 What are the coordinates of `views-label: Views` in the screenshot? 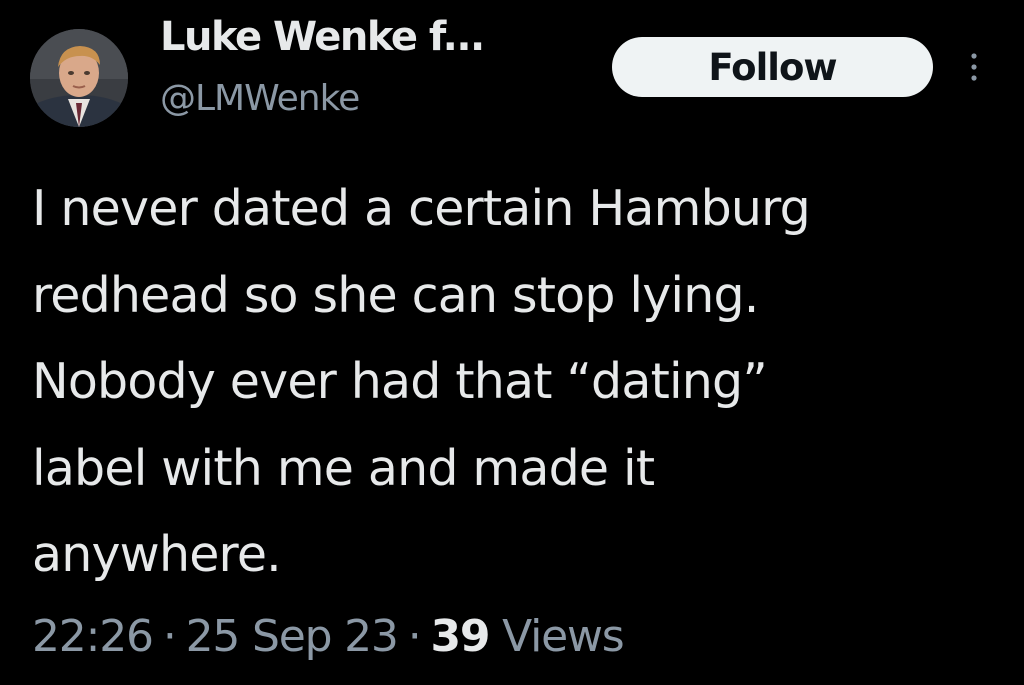 It's located at (563, 636).